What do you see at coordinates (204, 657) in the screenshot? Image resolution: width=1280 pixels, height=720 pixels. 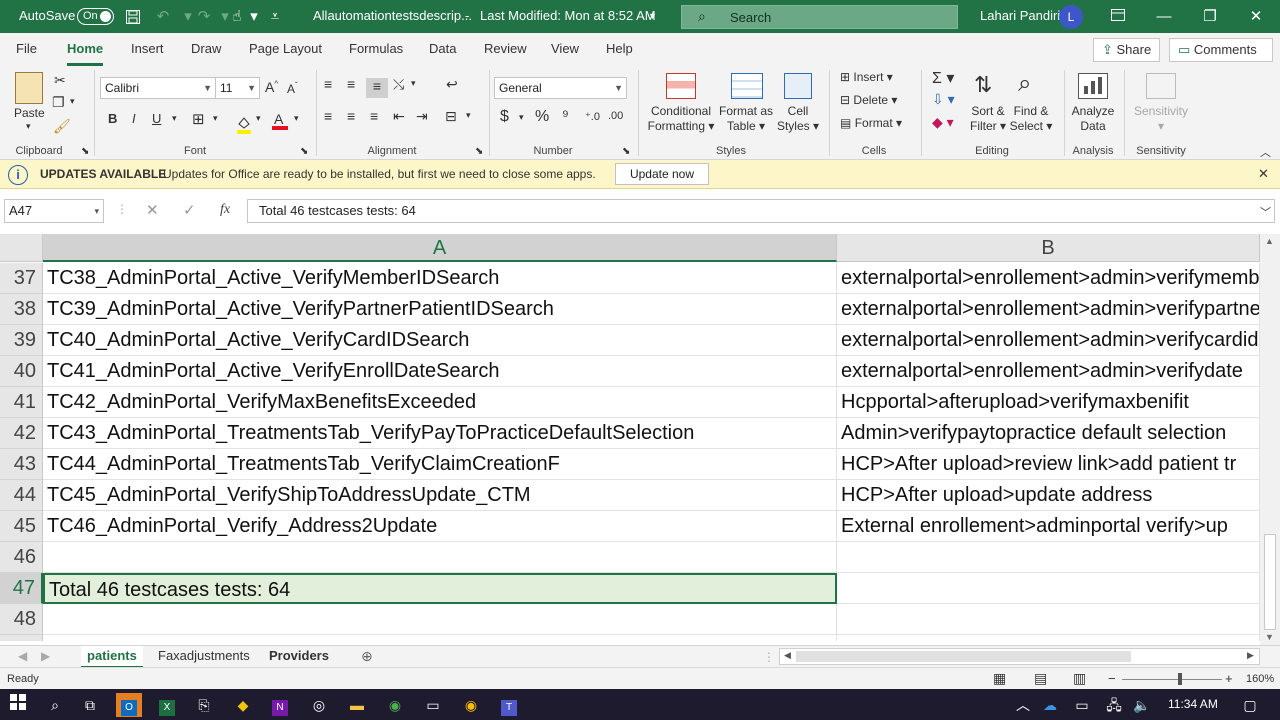 I see `sheet-tab-faxadjustments: Faxadjustments` at bounding box center [204, 657].